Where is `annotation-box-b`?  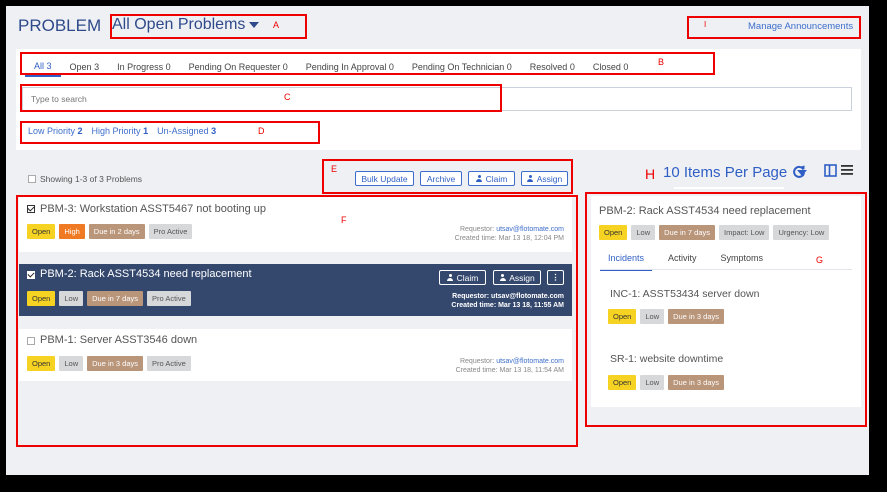 annotation-box-b is located at coordinates (367, 63).